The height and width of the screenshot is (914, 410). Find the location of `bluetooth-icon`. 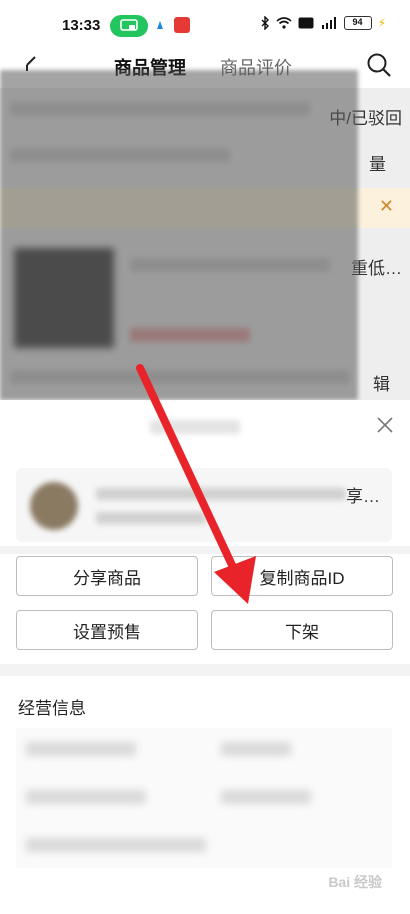

bluetooth-icon is located at coordinates (265, 23).